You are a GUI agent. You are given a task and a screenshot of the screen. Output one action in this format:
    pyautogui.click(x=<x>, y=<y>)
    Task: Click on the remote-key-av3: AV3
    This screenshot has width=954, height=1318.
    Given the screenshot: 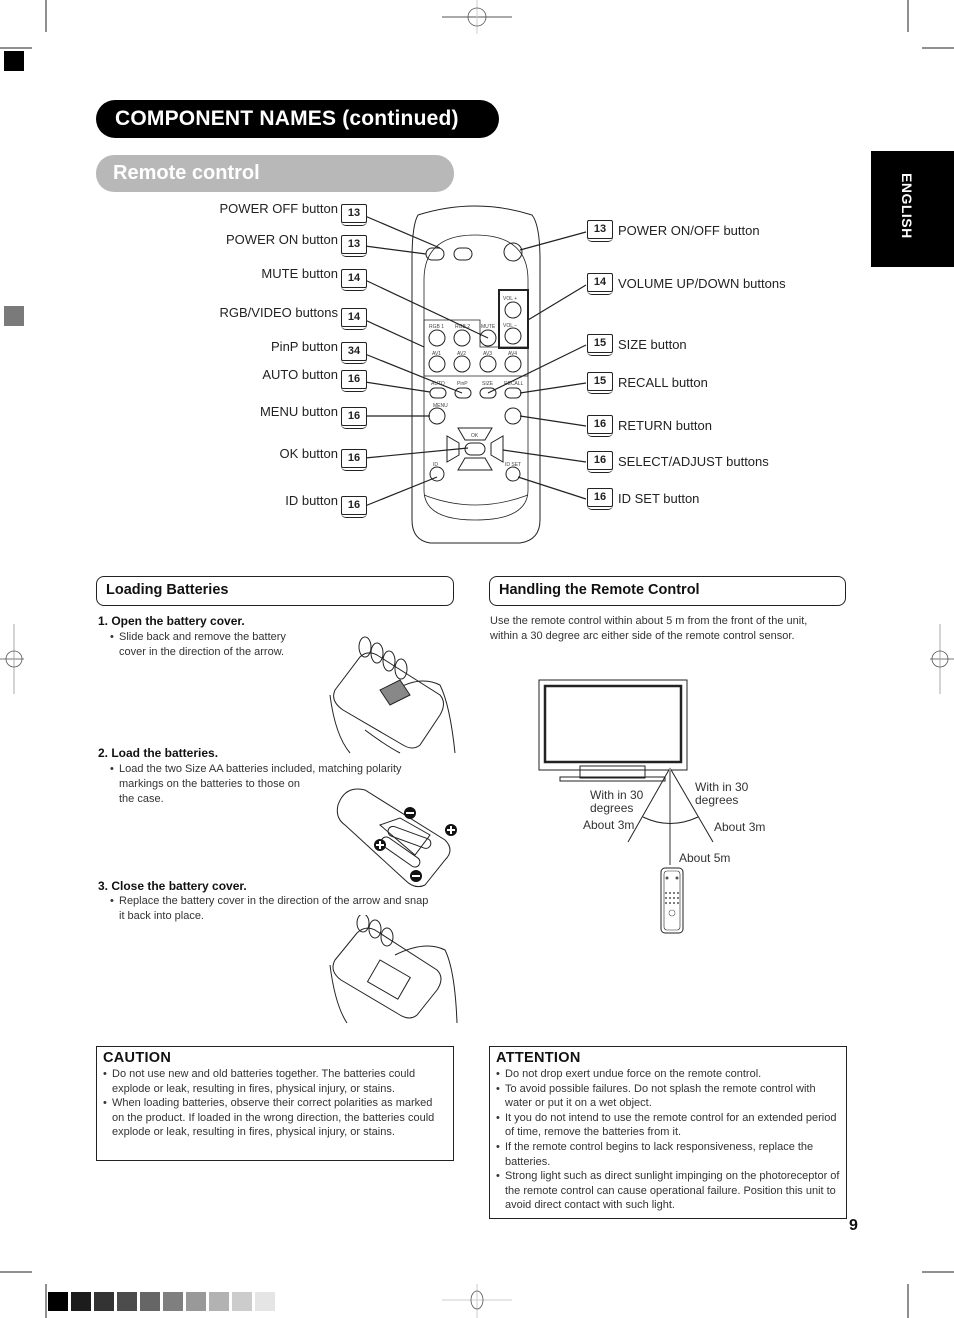 What is the action you would take?
    pyautogui.click(x=487, y=354)
    